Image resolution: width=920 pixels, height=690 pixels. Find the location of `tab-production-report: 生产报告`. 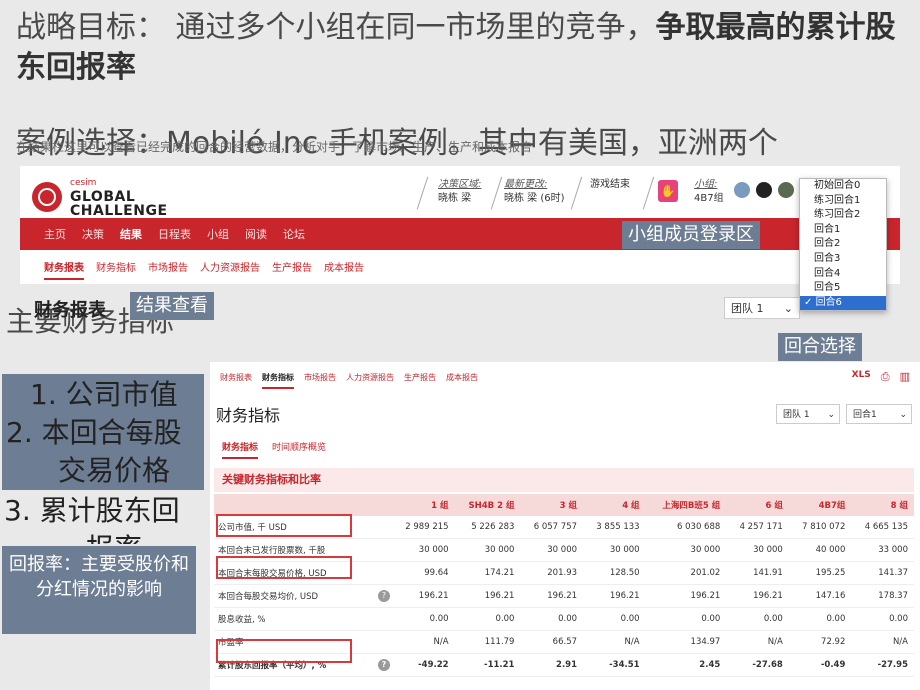

tab-production-report: 生产报告 is located at coordinates (420, 380).